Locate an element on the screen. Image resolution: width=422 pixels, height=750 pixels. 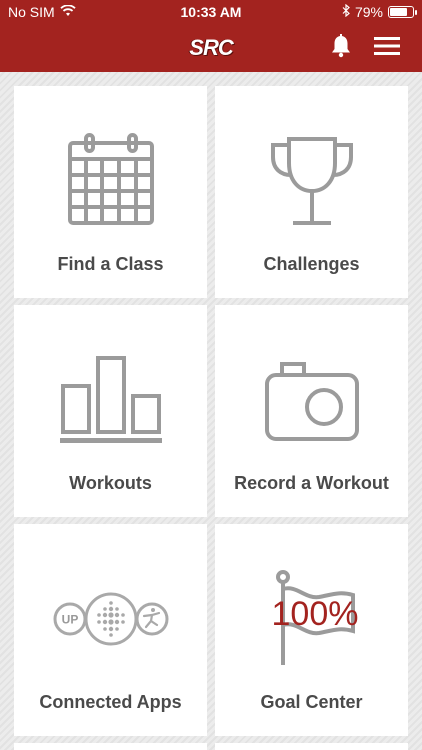
connected-apps-icon: UP is located at coordinates (110, 619).